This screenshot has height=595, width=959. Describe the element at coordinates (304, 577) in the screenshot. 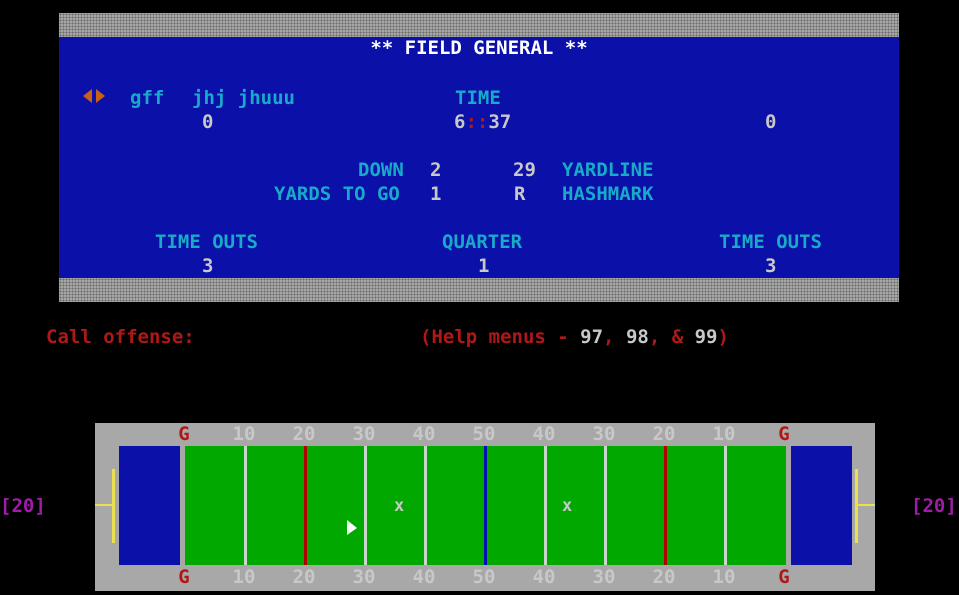

I see `yard-label-bottom-2: 20` at that location.